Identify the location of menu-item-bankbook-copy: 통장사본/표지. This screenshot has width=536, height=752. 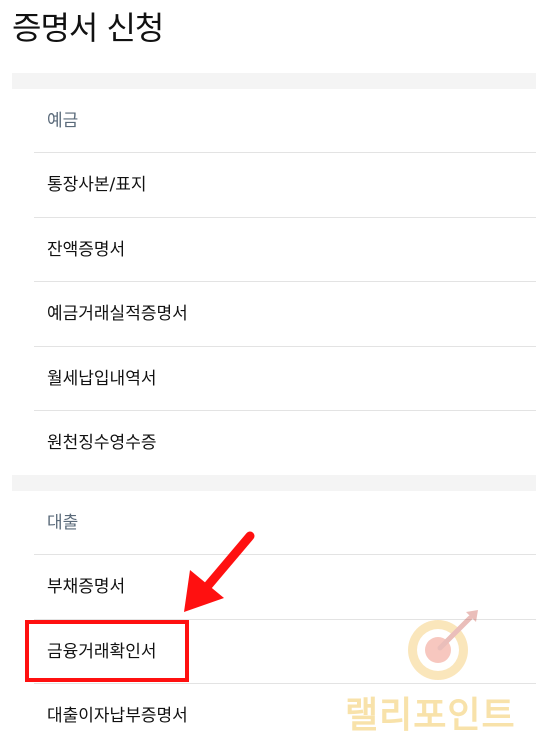
(285, 185).